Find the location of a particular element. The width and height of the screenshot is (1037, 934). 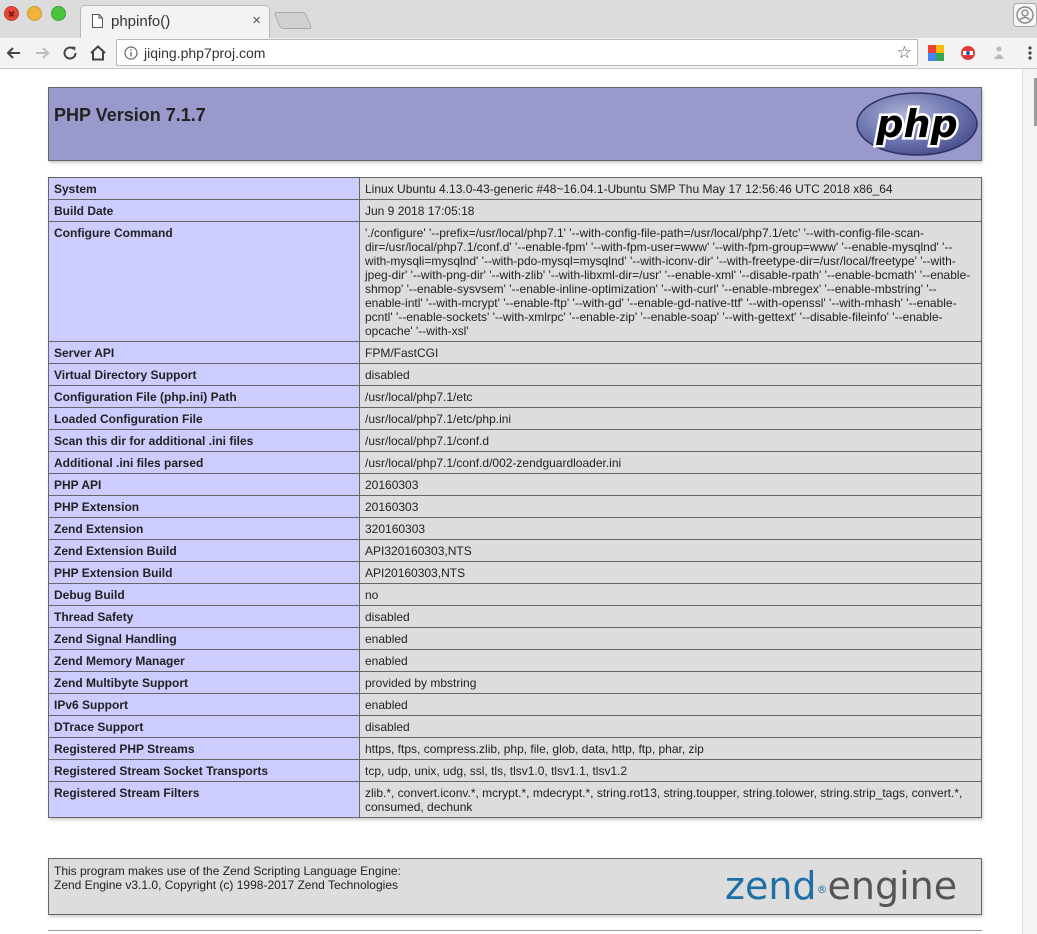

browser-toolbar: jiqing.php7proj.com ☆ is located at coordinates (518, 53).